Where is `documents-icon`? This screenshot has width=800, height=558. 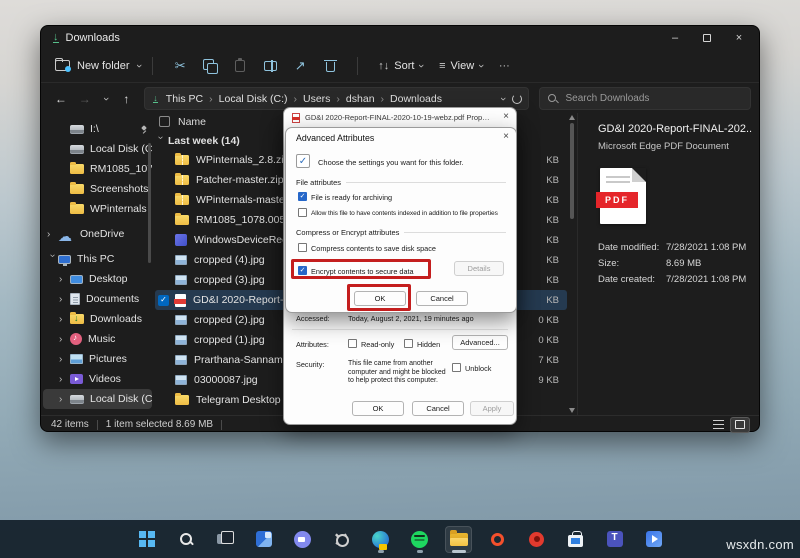 documents-icon is located at coordinates (75, 299).